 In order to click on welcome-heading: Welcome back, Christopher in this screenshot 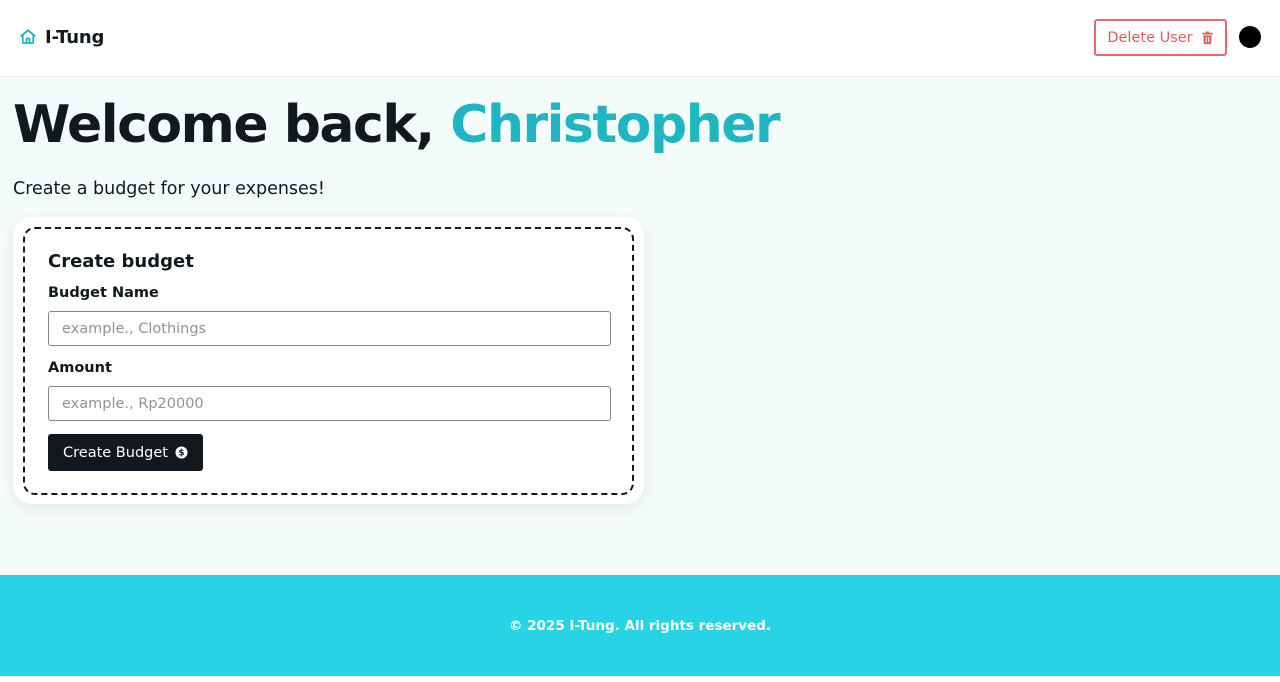, I will do `click(397, 125)`.